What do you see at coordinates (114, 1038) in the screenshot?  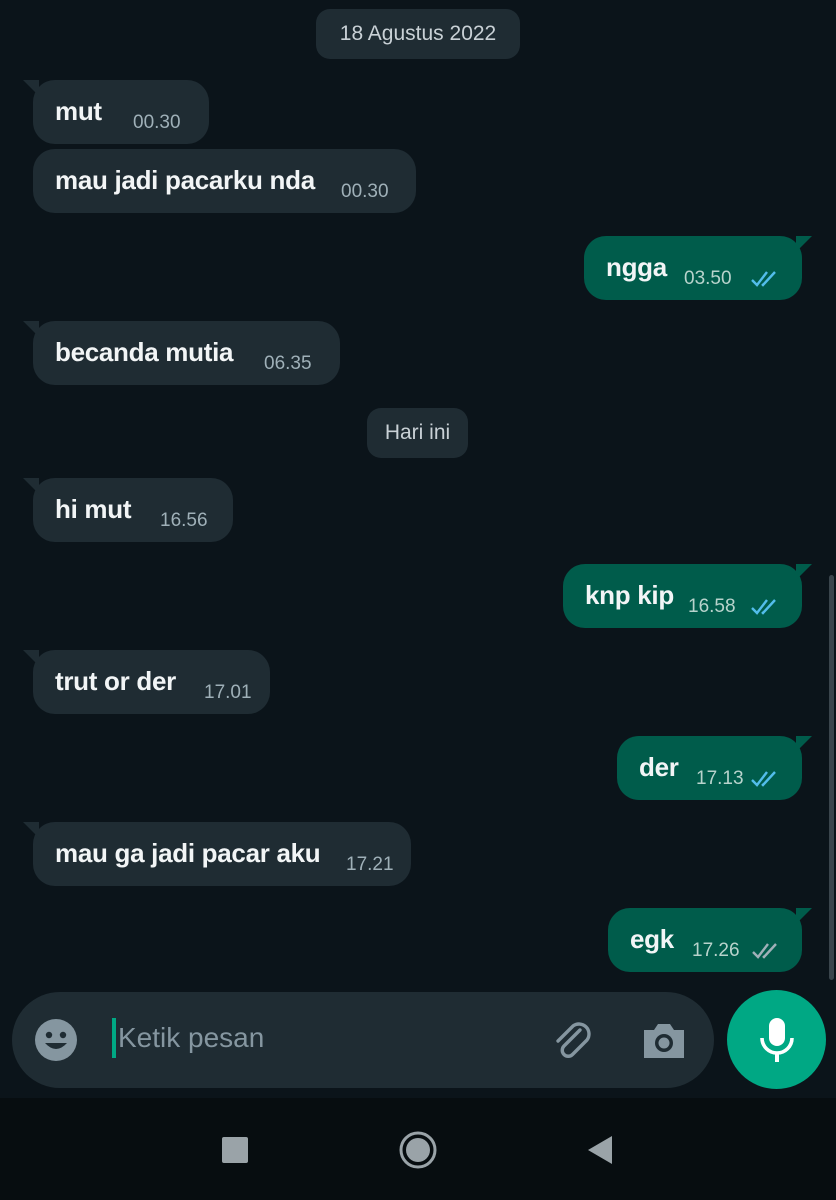 I see `text-caret` at bounding box center [114, 1038].